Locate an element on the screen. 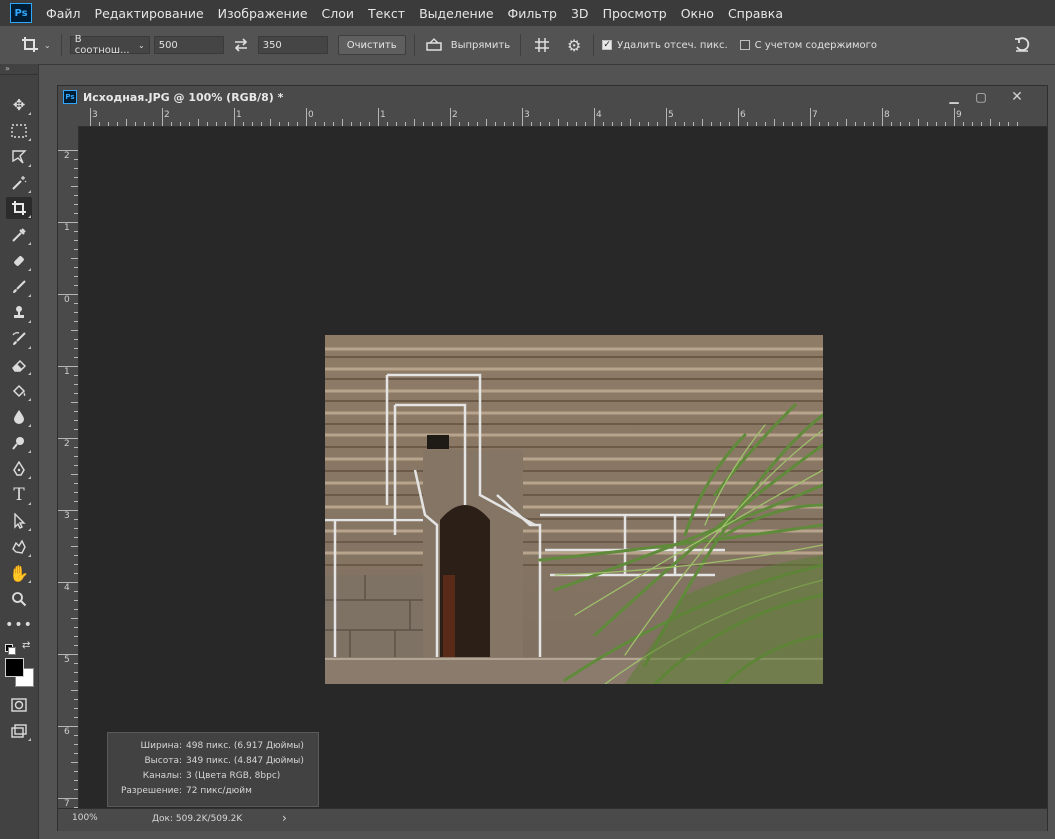  maximize-icon: ▢ is located at coordinates (981, 97).